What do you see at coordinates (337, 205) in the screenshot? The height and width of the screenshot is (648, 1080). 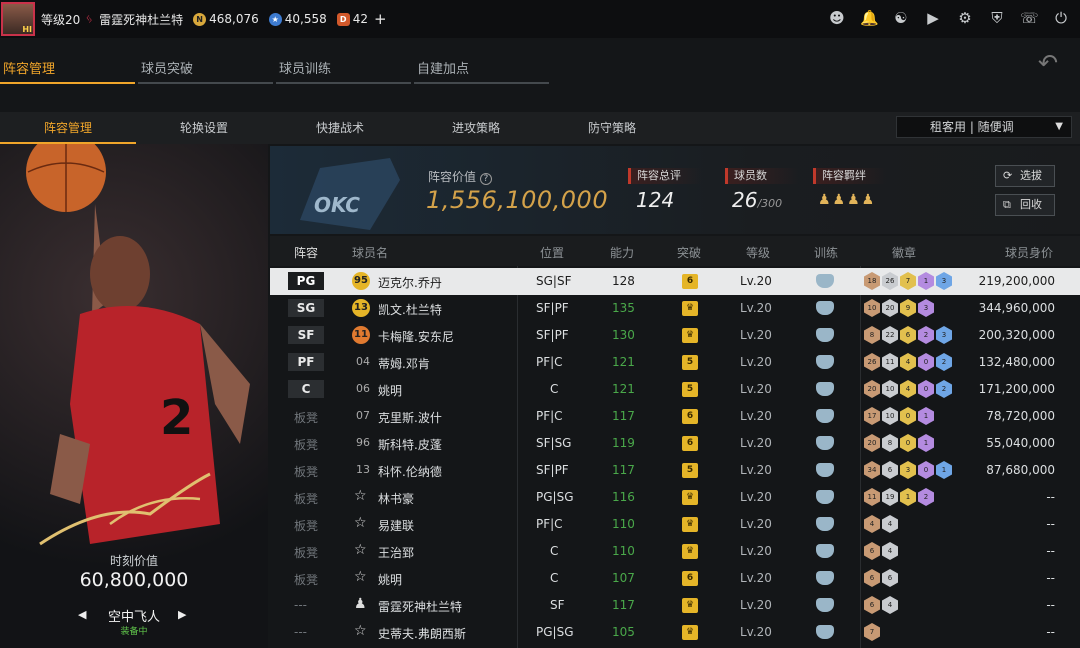 I see `svg-text: OKC` at bounding box center [337, 205].